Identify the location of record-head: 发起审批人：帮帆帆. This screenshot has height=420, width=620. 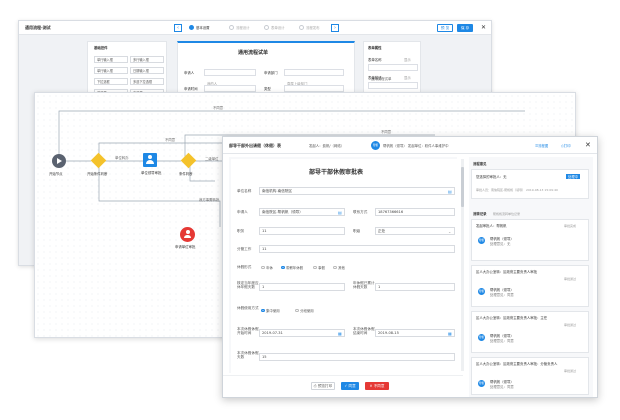
(491, 226).